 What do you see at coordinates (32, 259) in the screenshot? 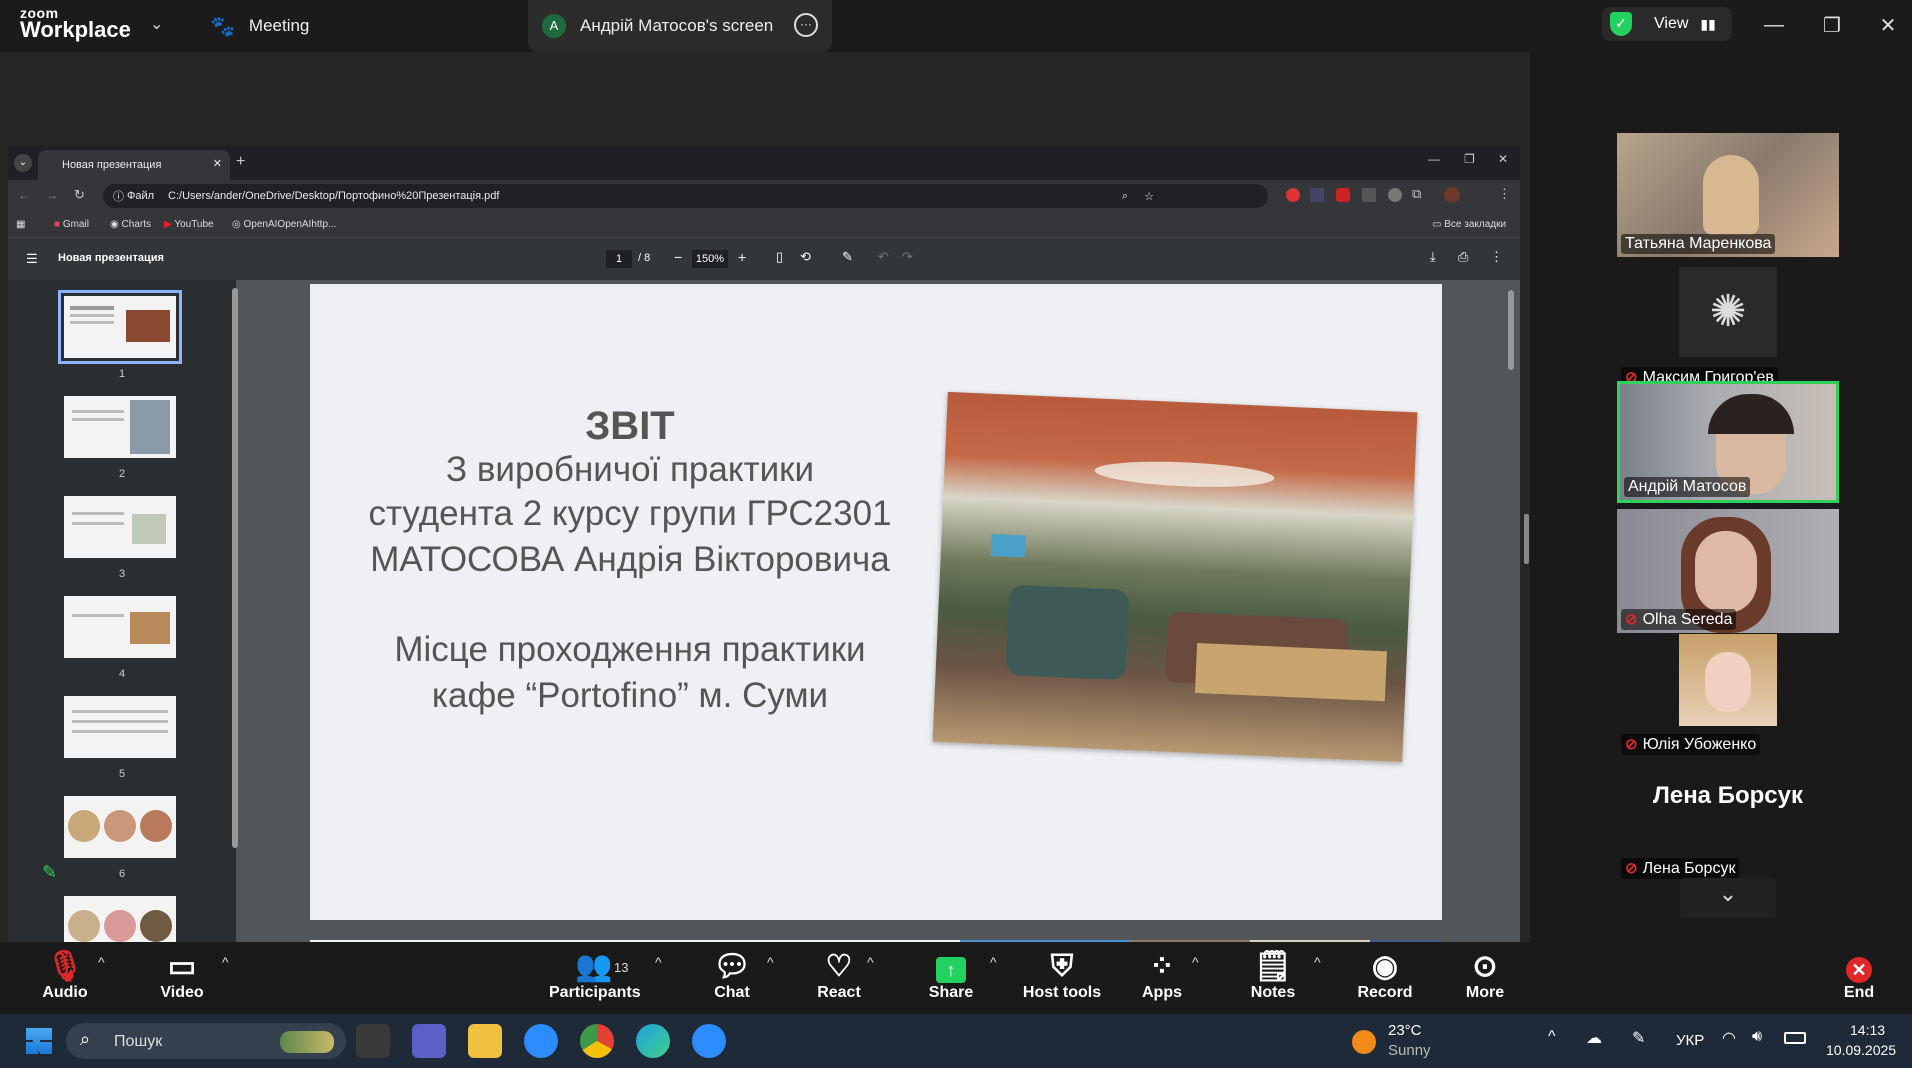
I see `sidebar-toggle-icon: ☰` at bounding box center [32, 259].